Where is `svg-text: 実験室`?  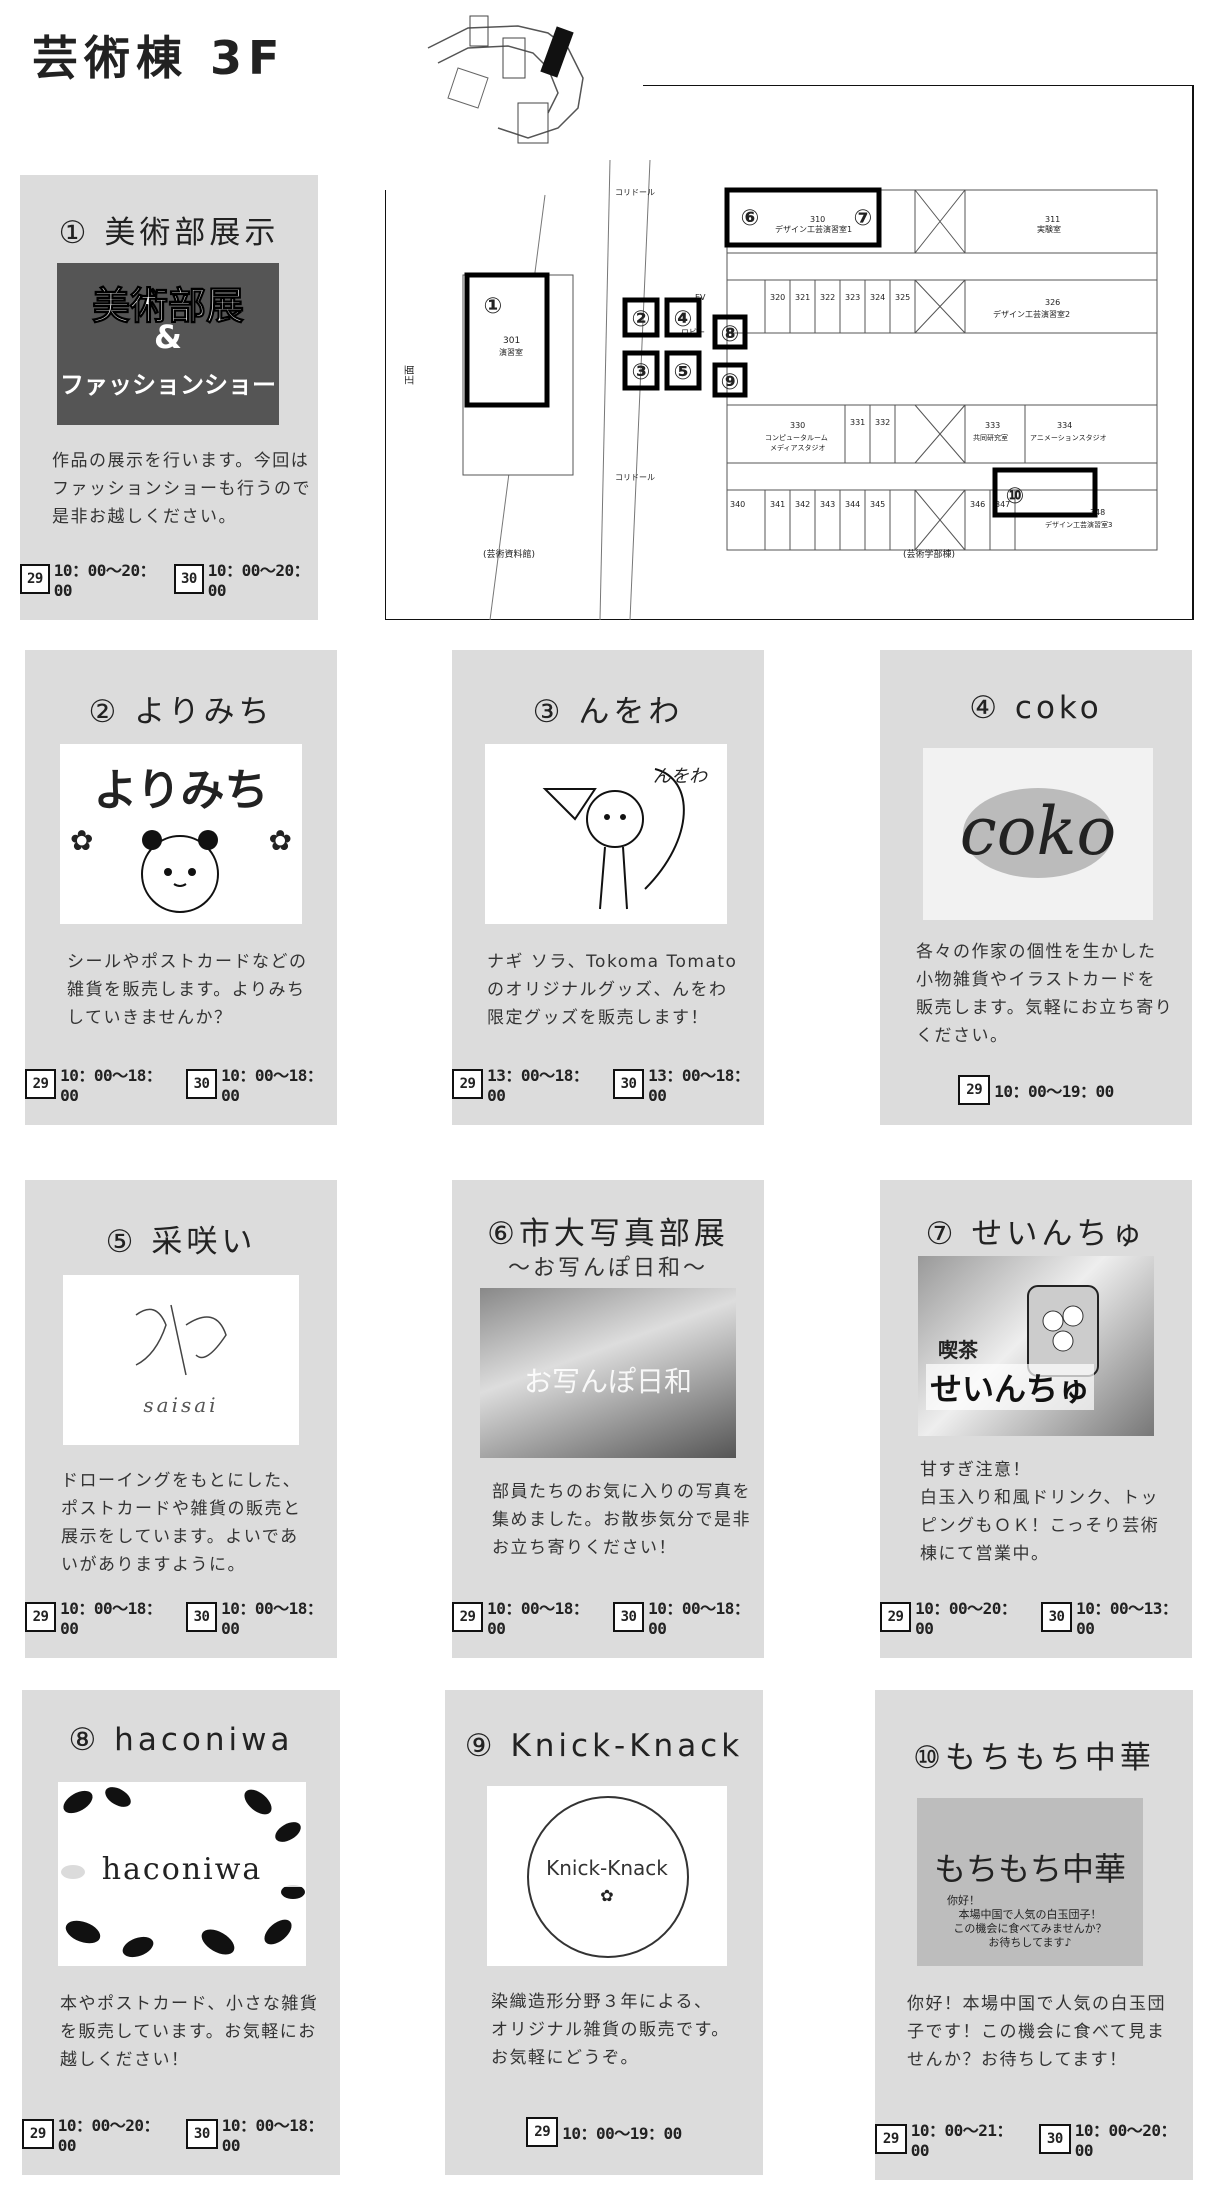
svg-text: 実験室 is located at coordinates (1049, 229).